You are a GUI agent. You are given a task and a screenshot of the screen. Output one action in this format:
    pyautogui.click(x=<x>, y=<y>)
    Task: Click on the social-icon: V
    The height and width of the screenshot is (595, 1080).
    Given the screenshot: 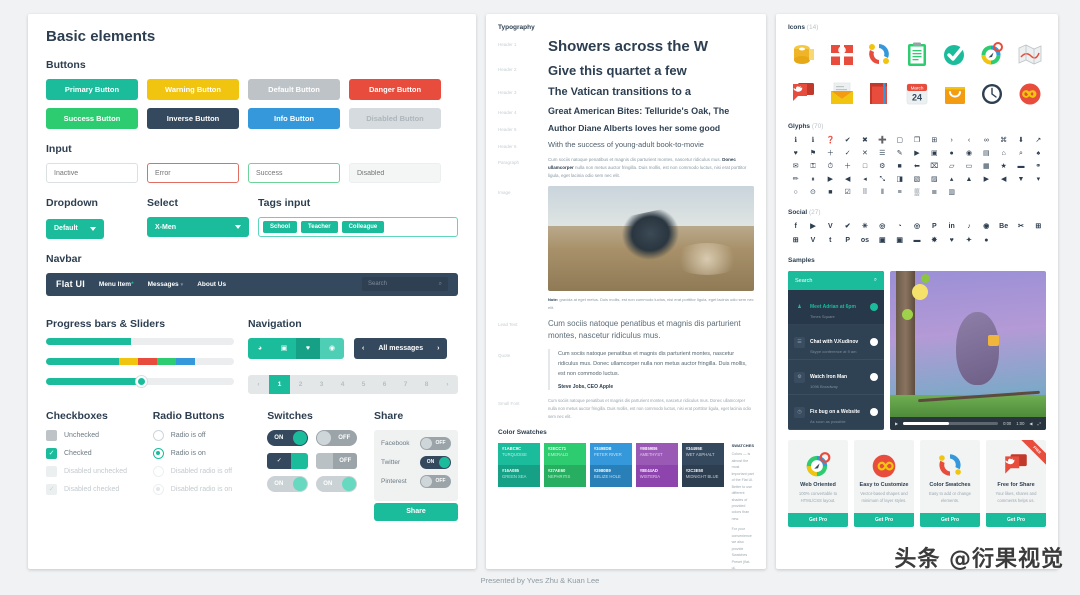 What is the action you would take?
    pyautogui.click(x=830, y=226)
    